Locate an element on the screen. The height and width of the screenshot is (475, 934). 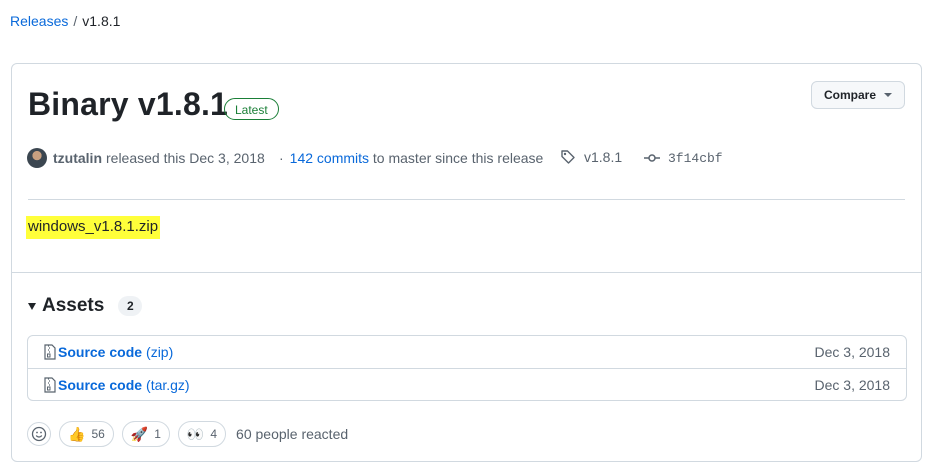
assets-count-badge: 2 is located at coordinates (130, 306).